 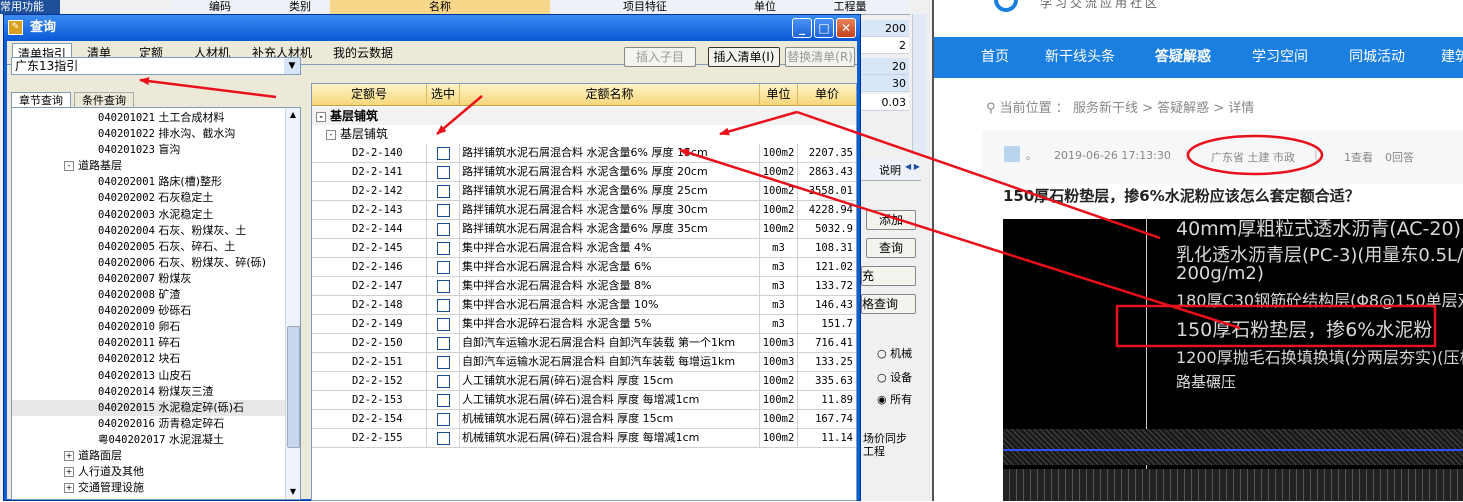 I want to click on annotation-box, so click(x=1276, y=326).